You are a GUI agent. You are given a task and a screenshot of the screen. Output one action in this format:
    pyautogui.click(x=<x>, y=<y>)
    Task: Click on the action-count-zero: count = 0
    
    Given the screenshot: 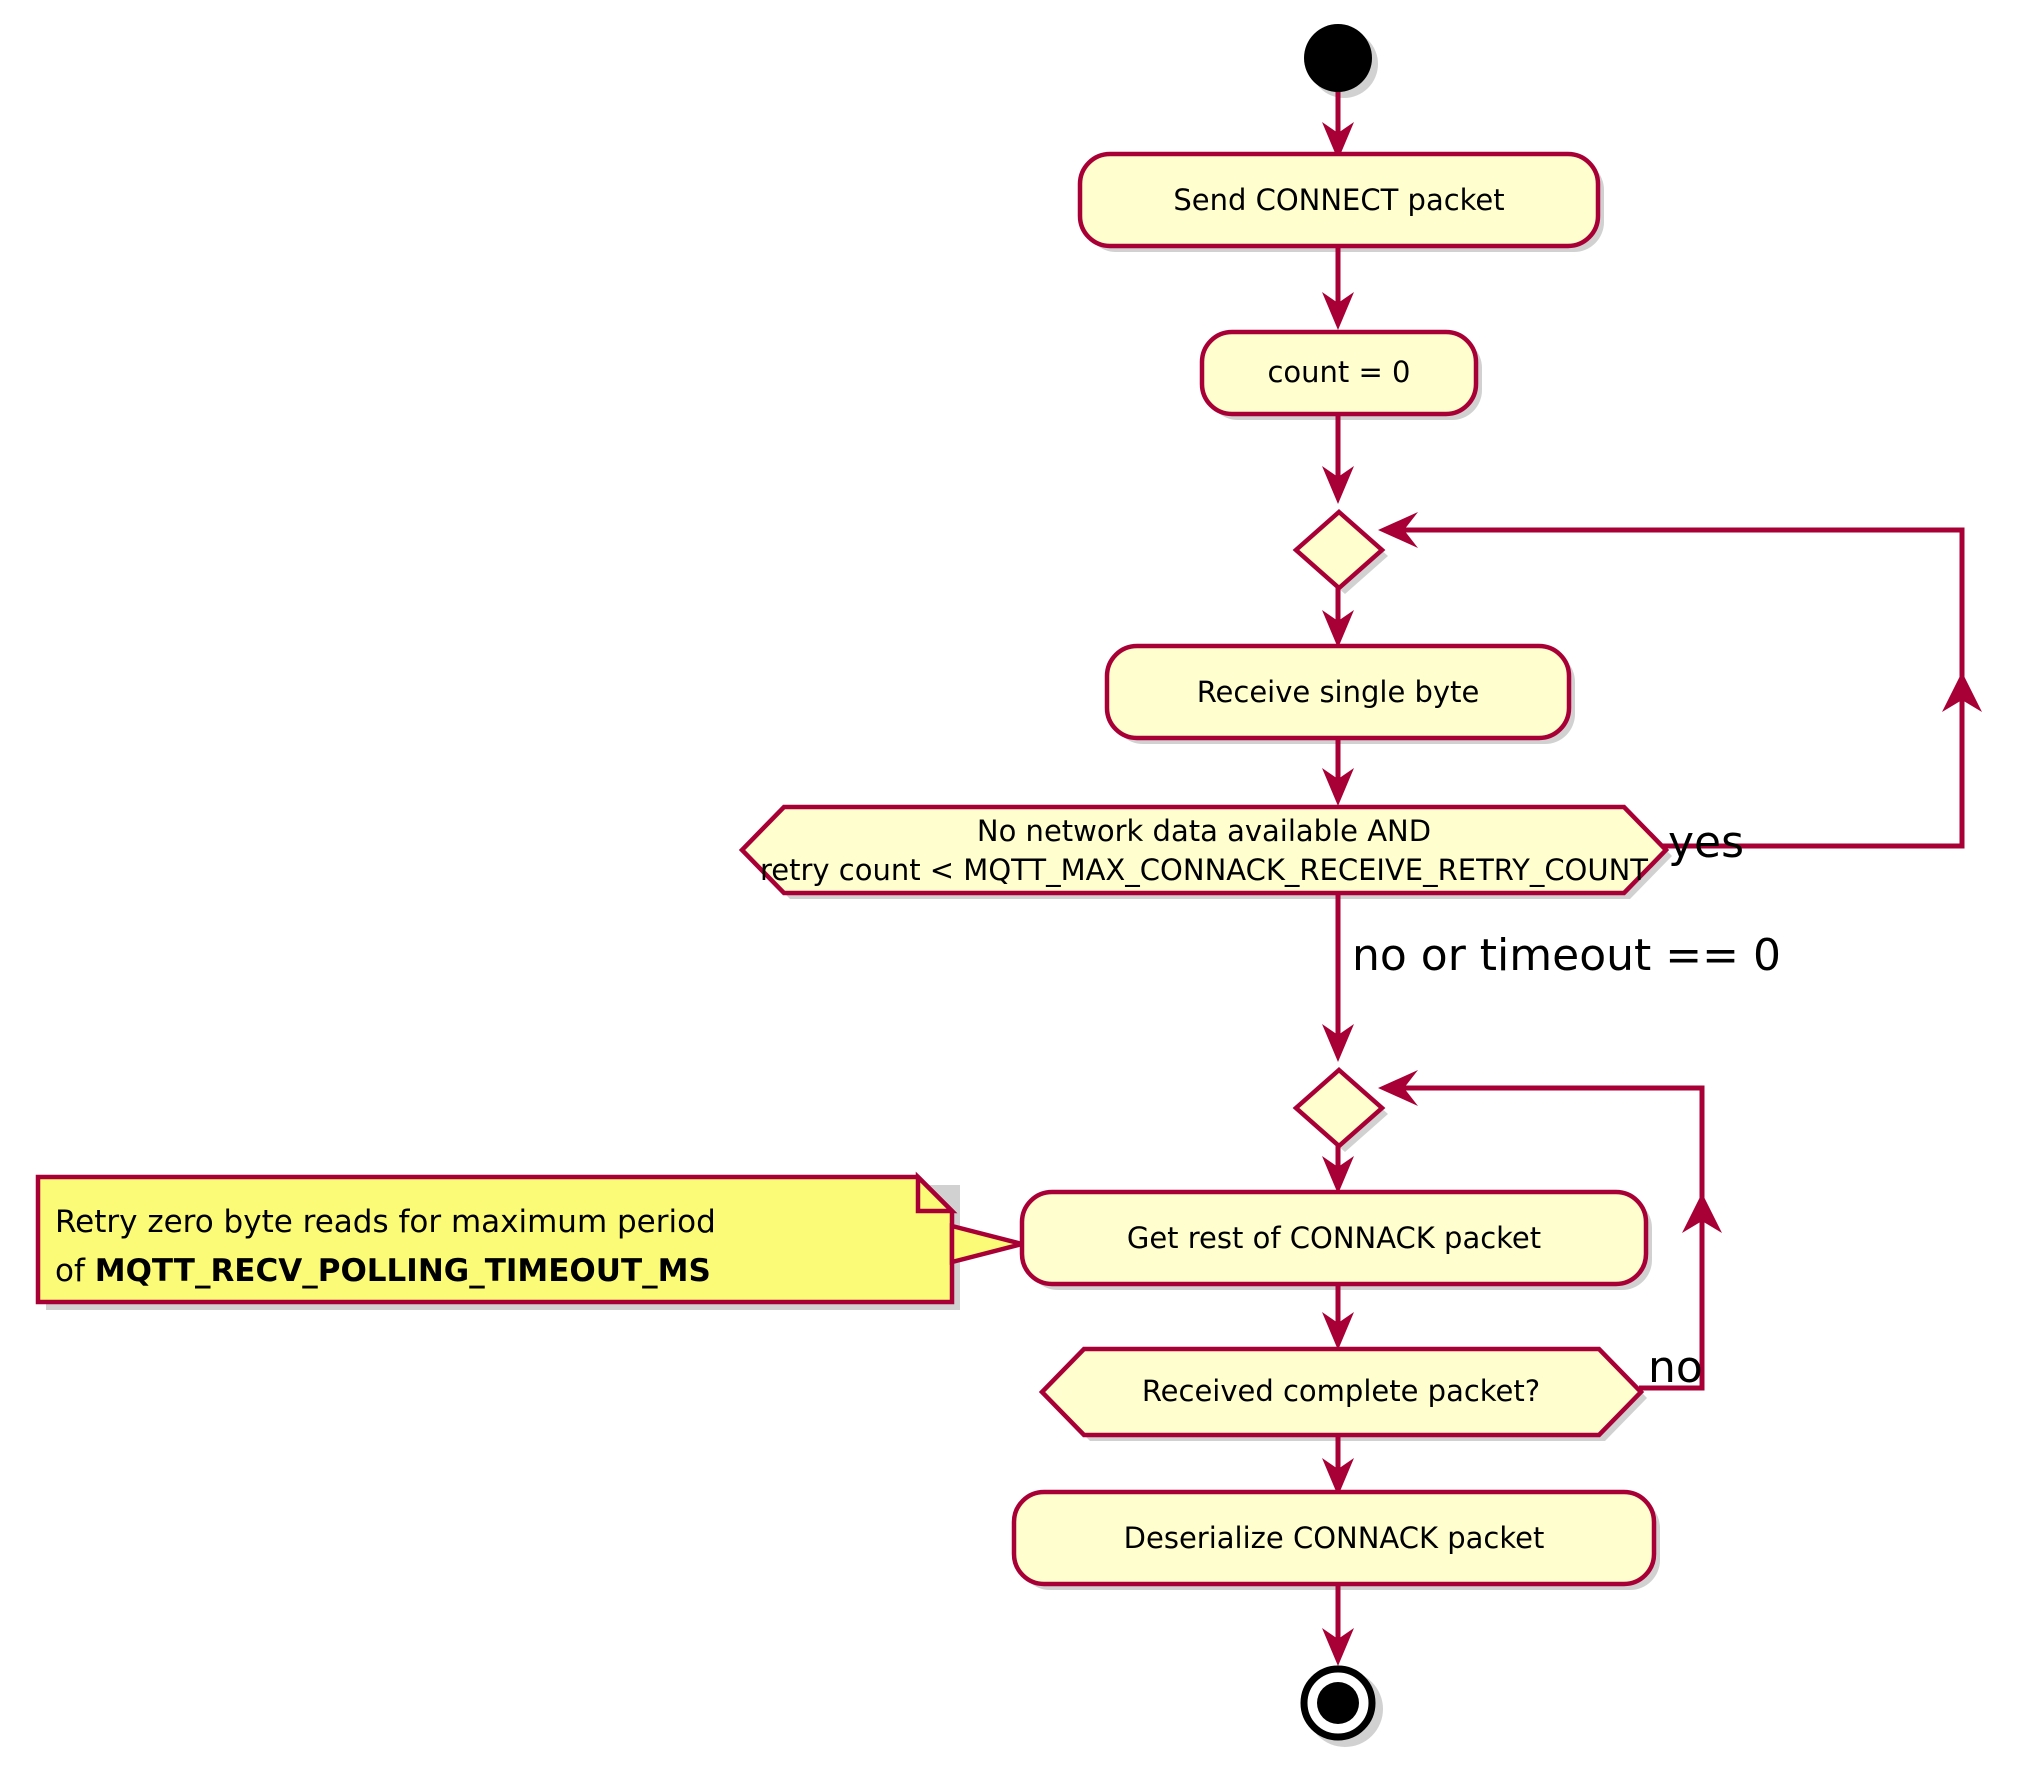 What is the action you would take?
    pyautogui.click(x=1339, y=373)
    